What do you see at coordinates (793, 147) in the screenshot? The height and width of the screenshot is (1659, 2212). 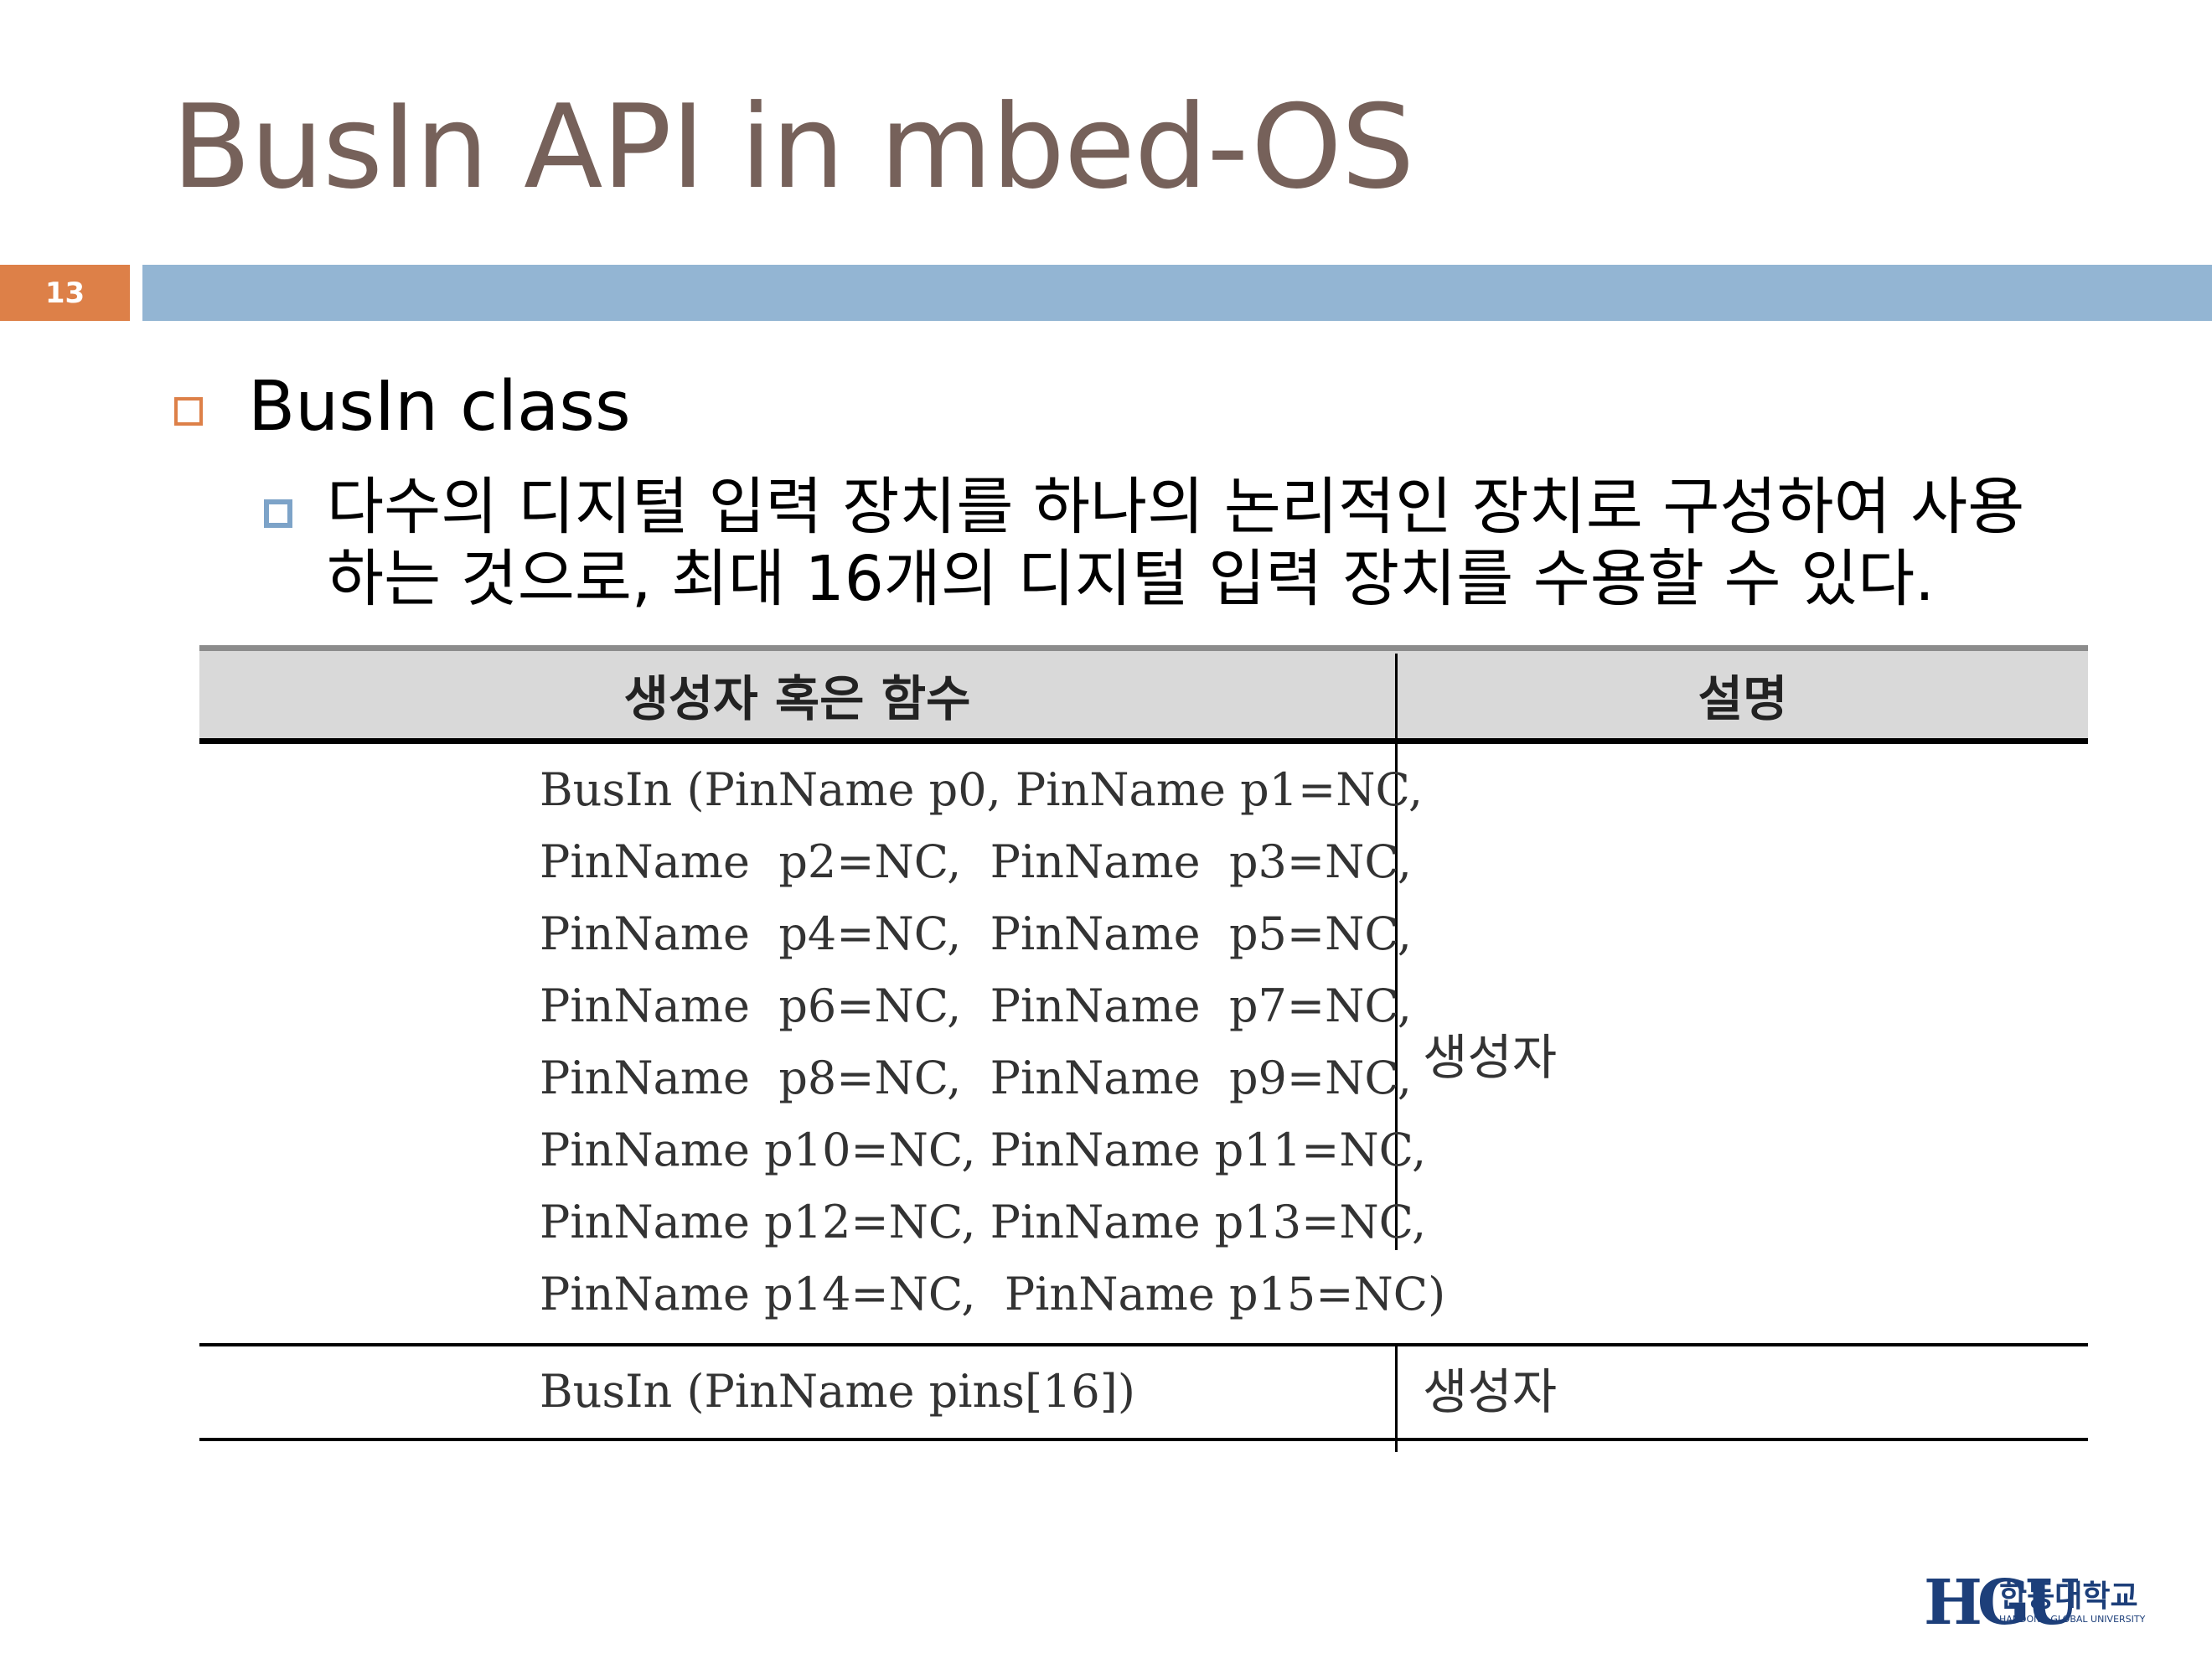 I see `slide-title: BusIn API in mbed-OS` at bounding box center [793, 147].